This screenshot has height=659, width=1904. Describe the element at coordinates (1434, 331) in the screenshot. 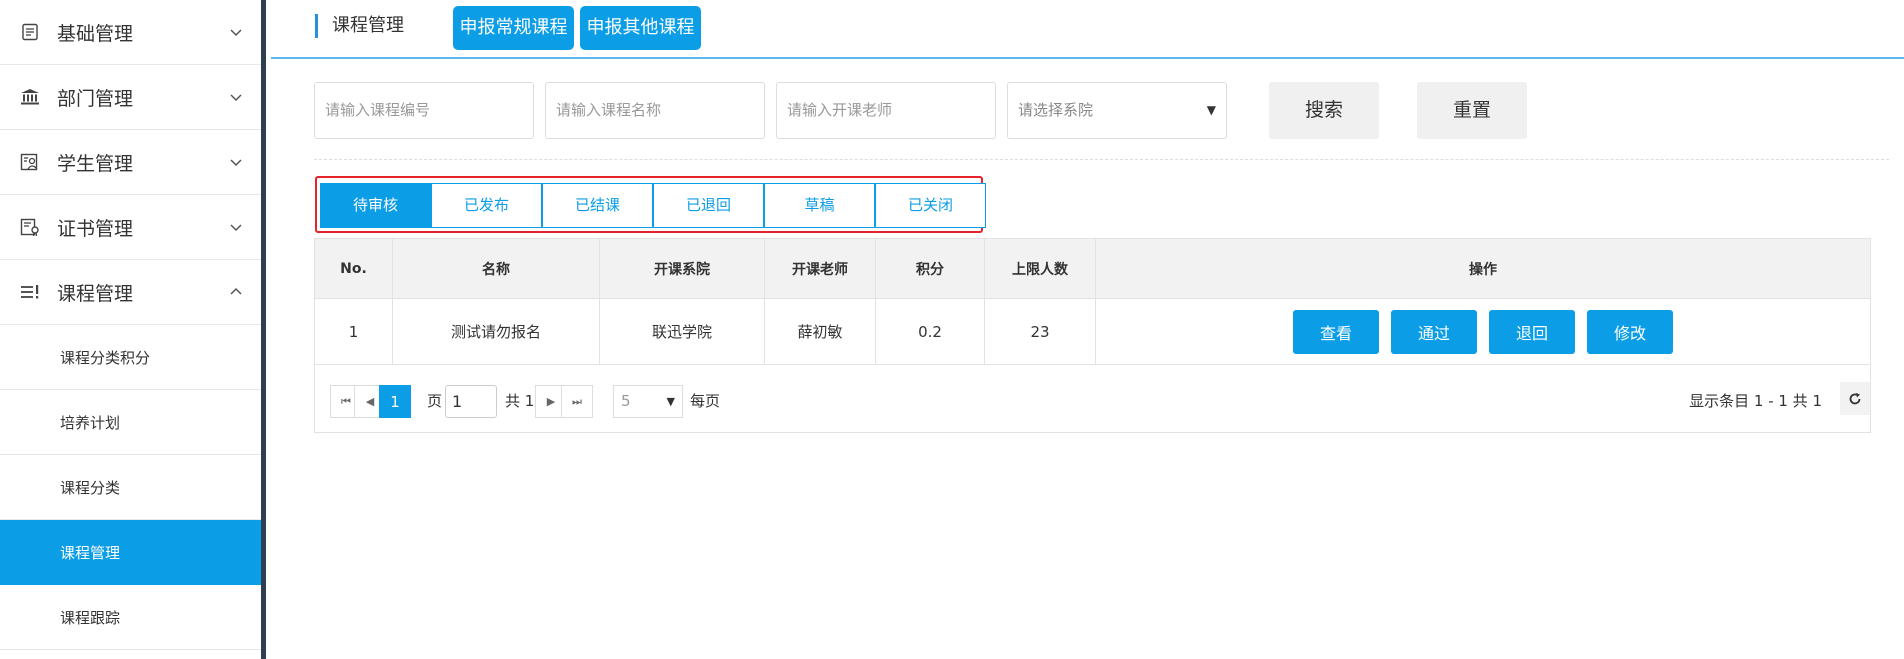

I see `approve-button: 通过` at that location.